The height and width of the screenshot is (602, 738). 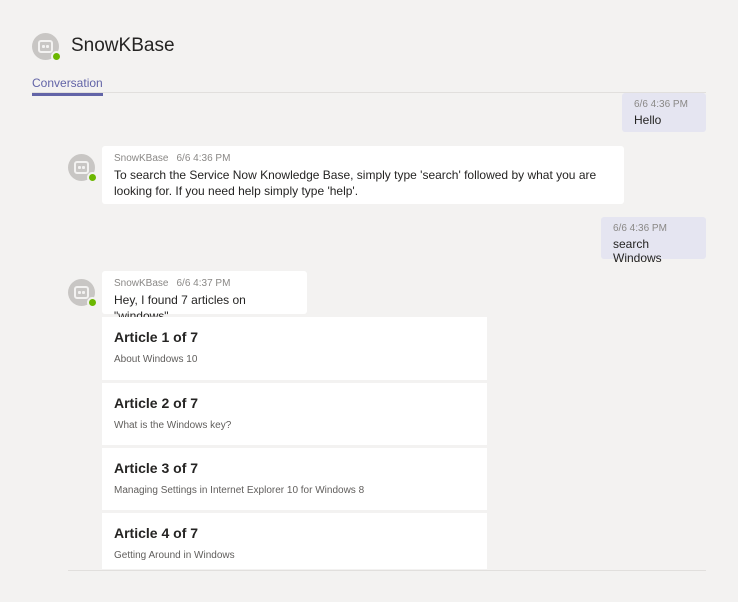 I want to click on message-meta: SnowKBase 6/6 4:36 PM, so click(x=363, y=158).